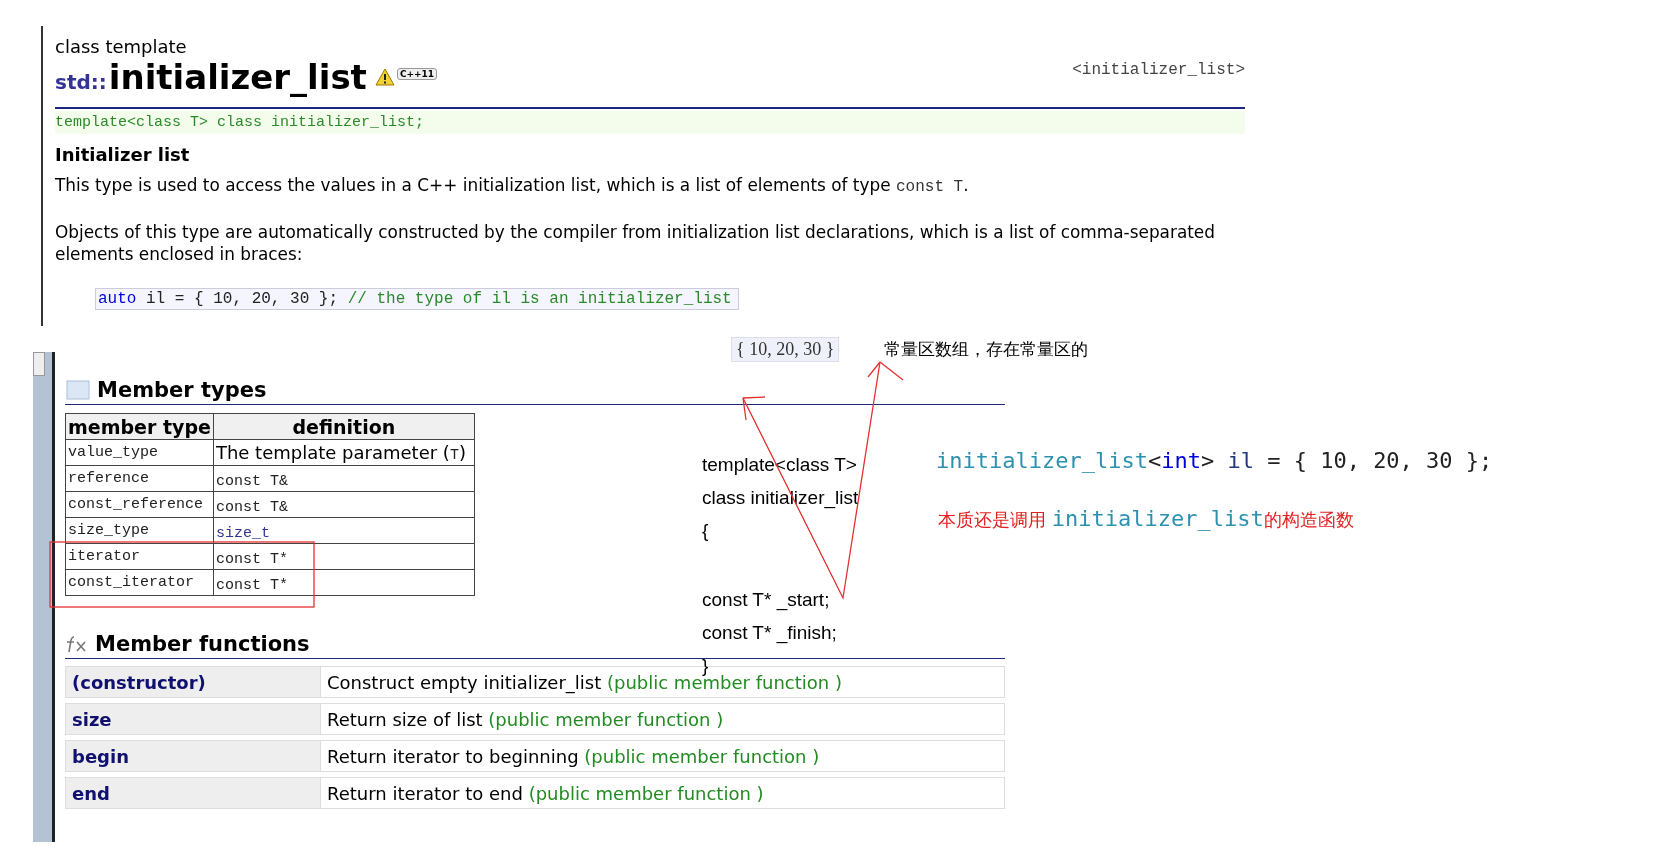  I want to click on code-line: {, so click(705, 531).